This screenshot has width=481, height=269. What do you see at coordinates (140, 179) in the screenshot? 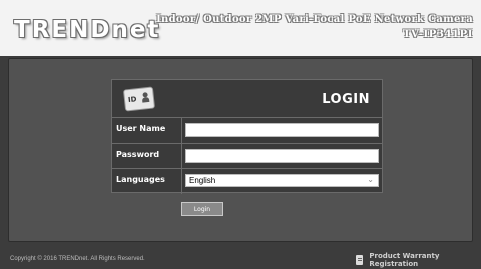
I see `language-label: Languages` at bounding box center [140, 179].